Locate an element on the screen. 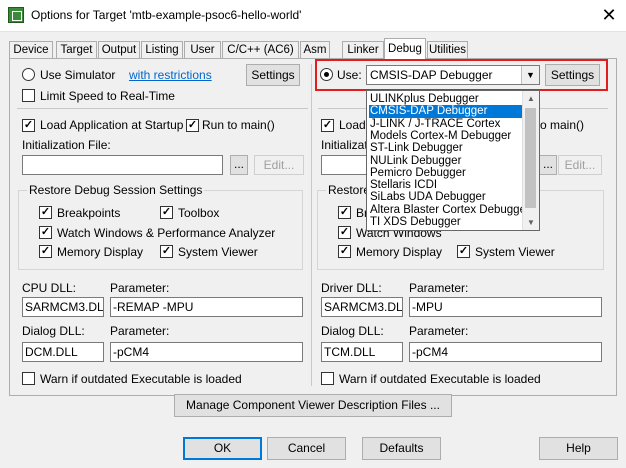 The image size is (626, 468). tab-c-c-ac6: C/C++ (AC6) is located at coordinates (260, 49).